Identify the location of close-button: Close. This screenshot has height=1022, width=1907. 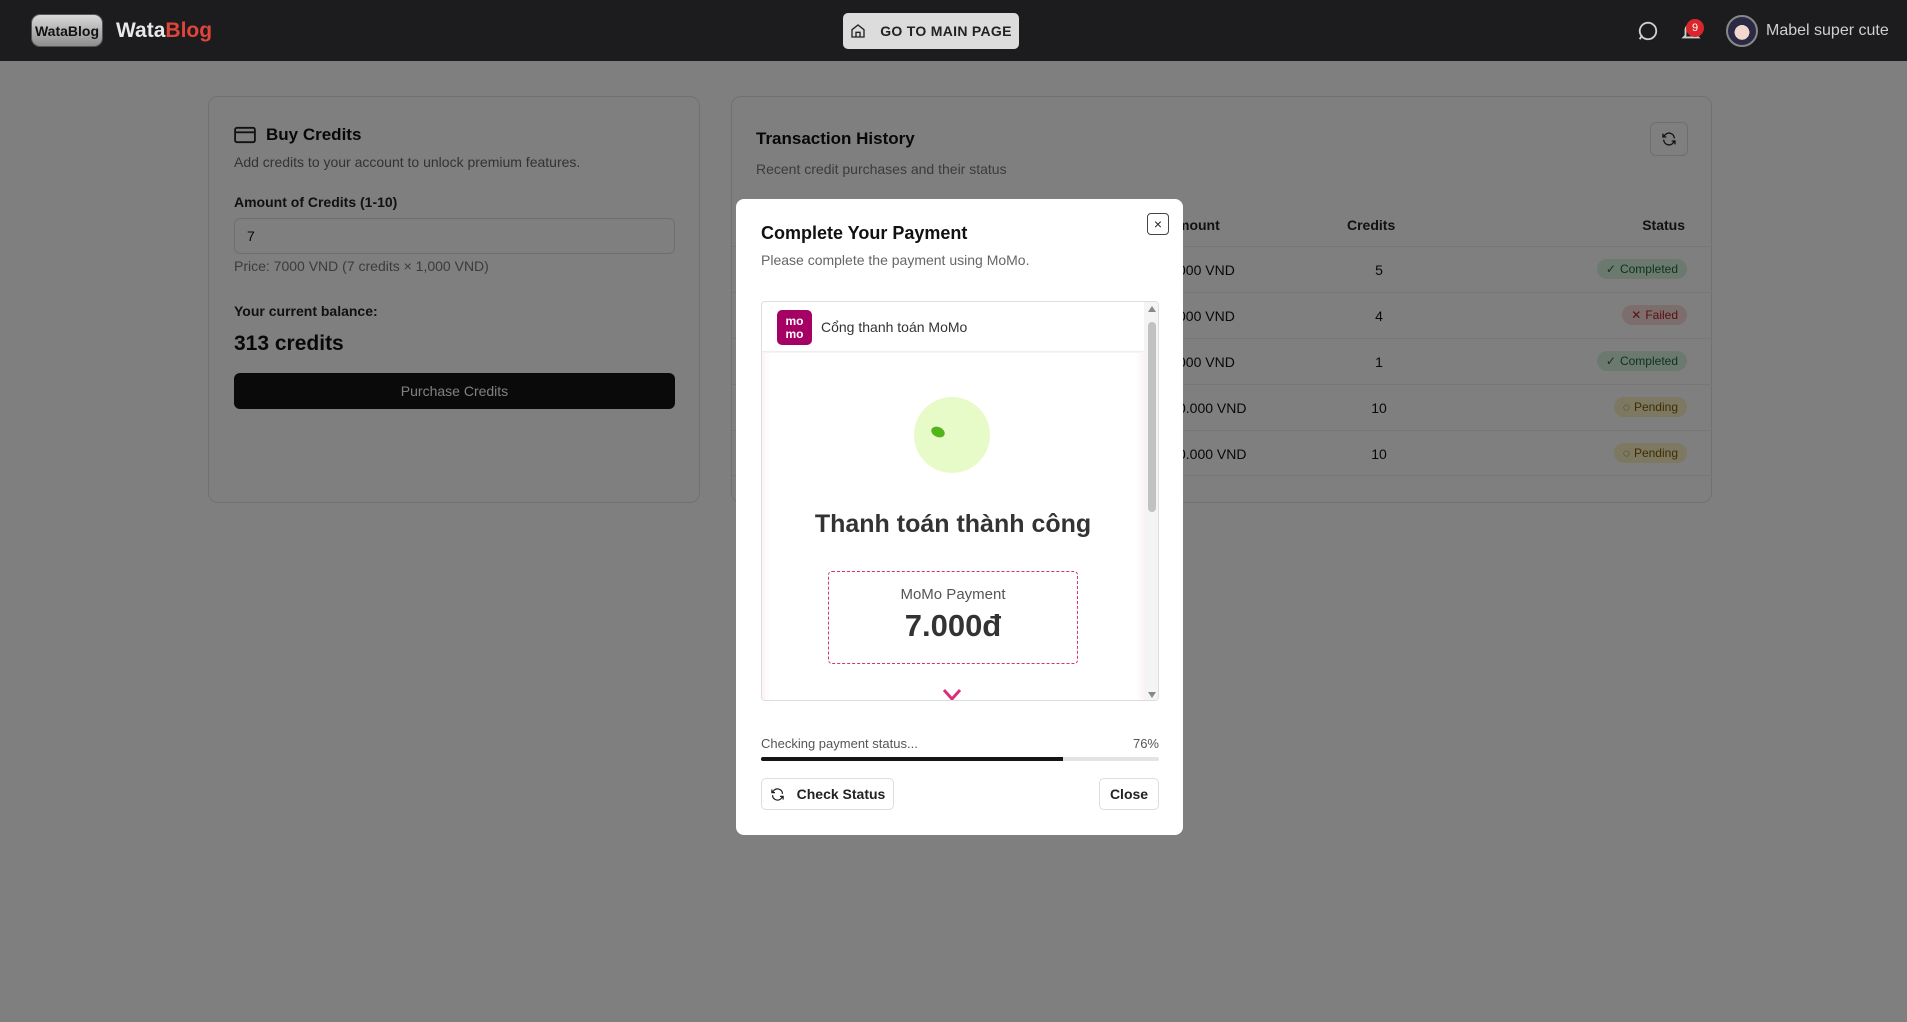
(1129, 794).